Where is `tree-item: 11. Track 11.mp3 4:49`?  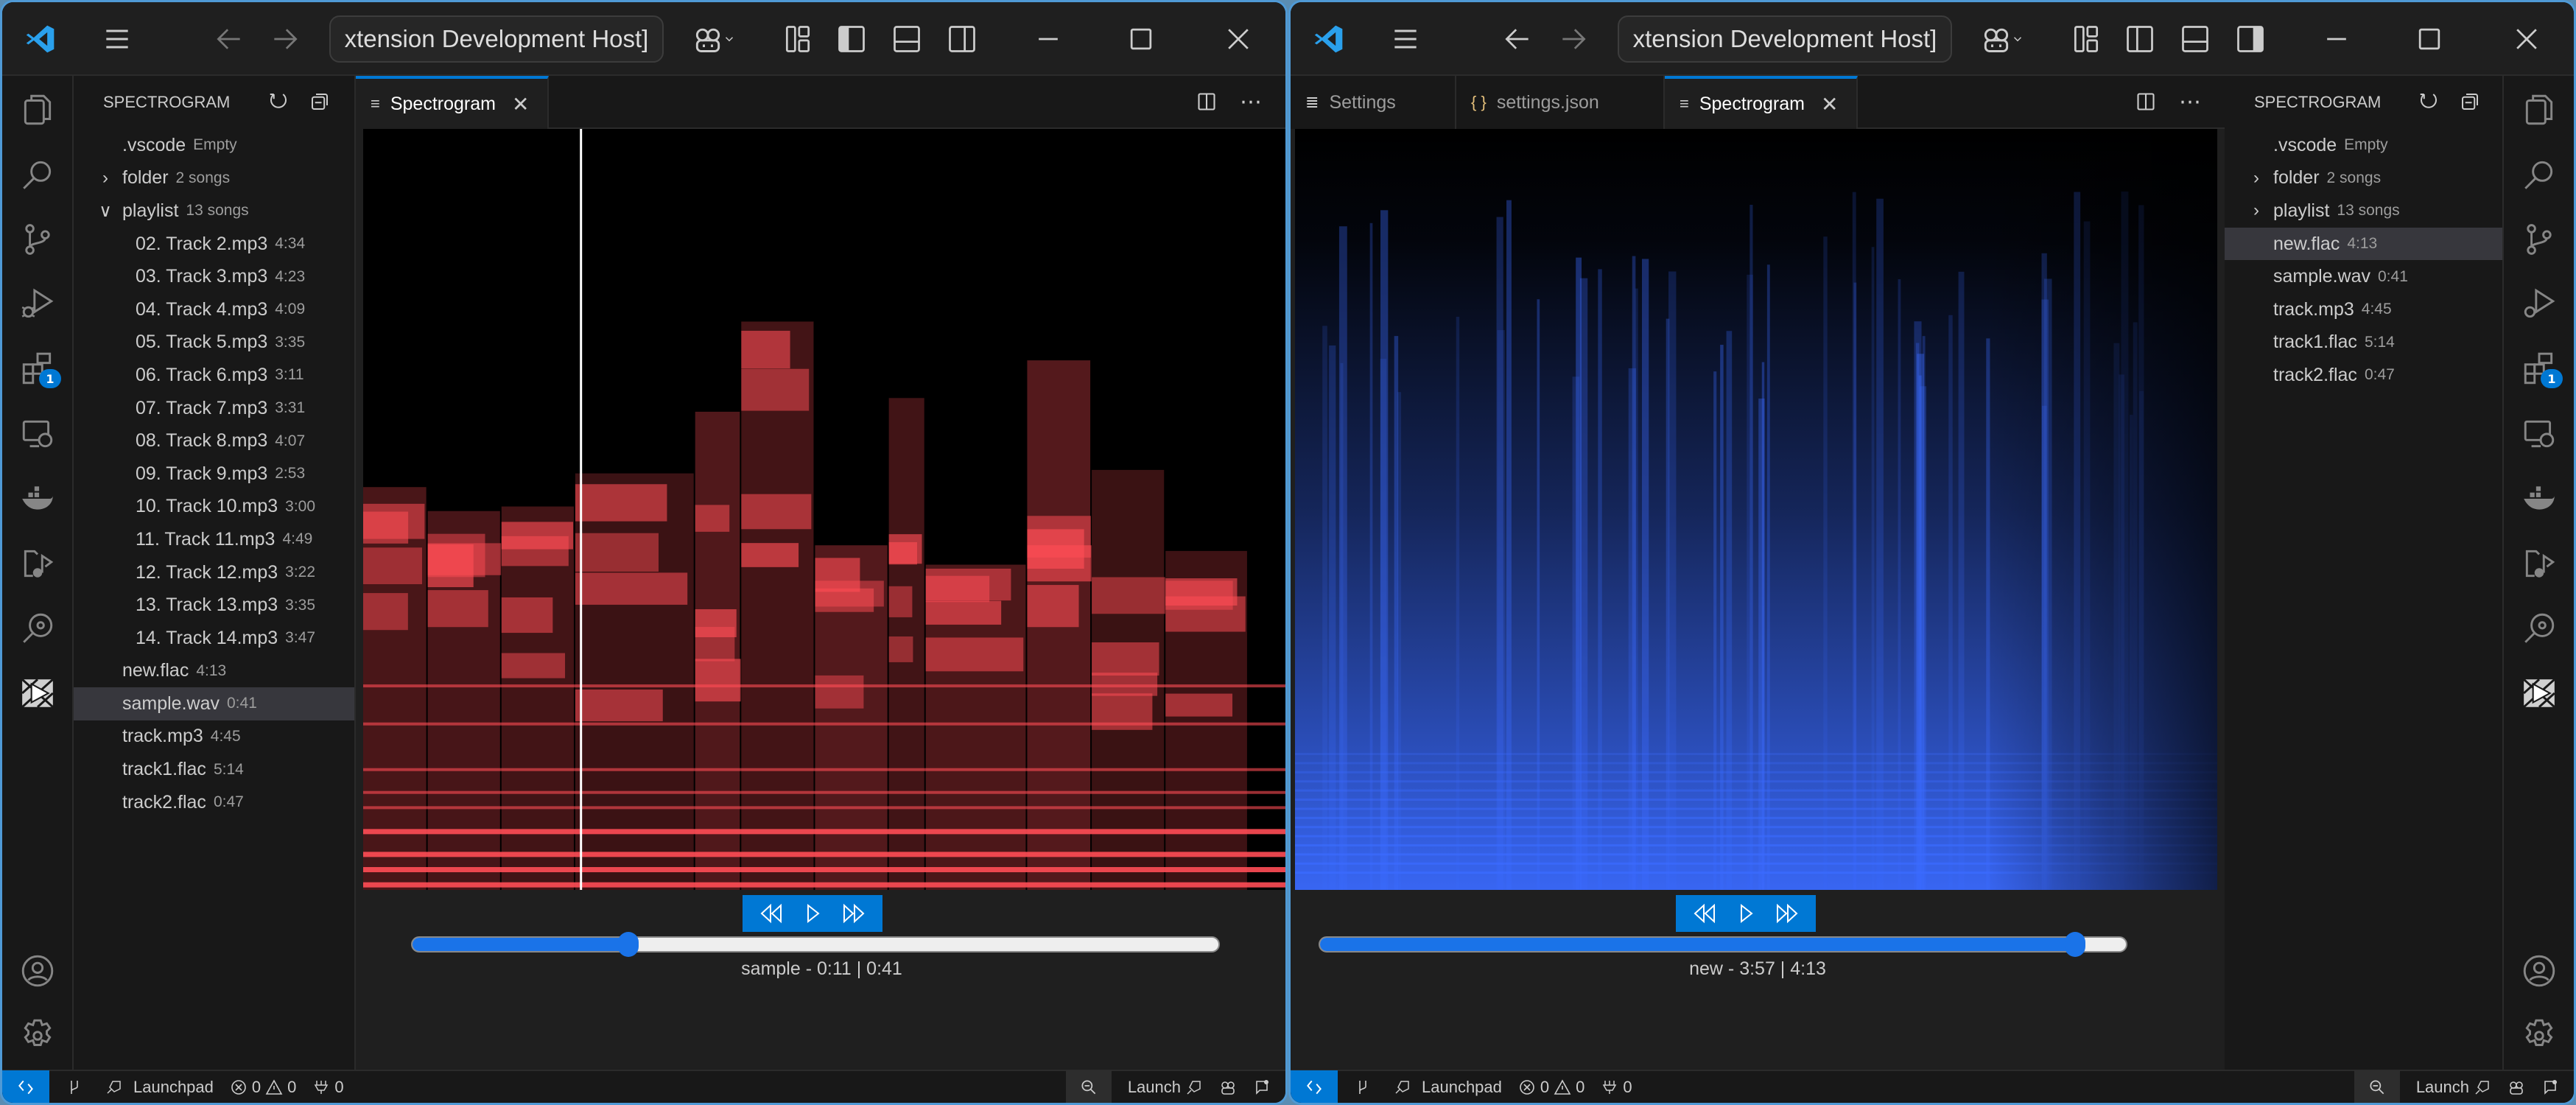
tree-item: 11. Track 11.mp3 4:49 is located at coordinates (214, 539).